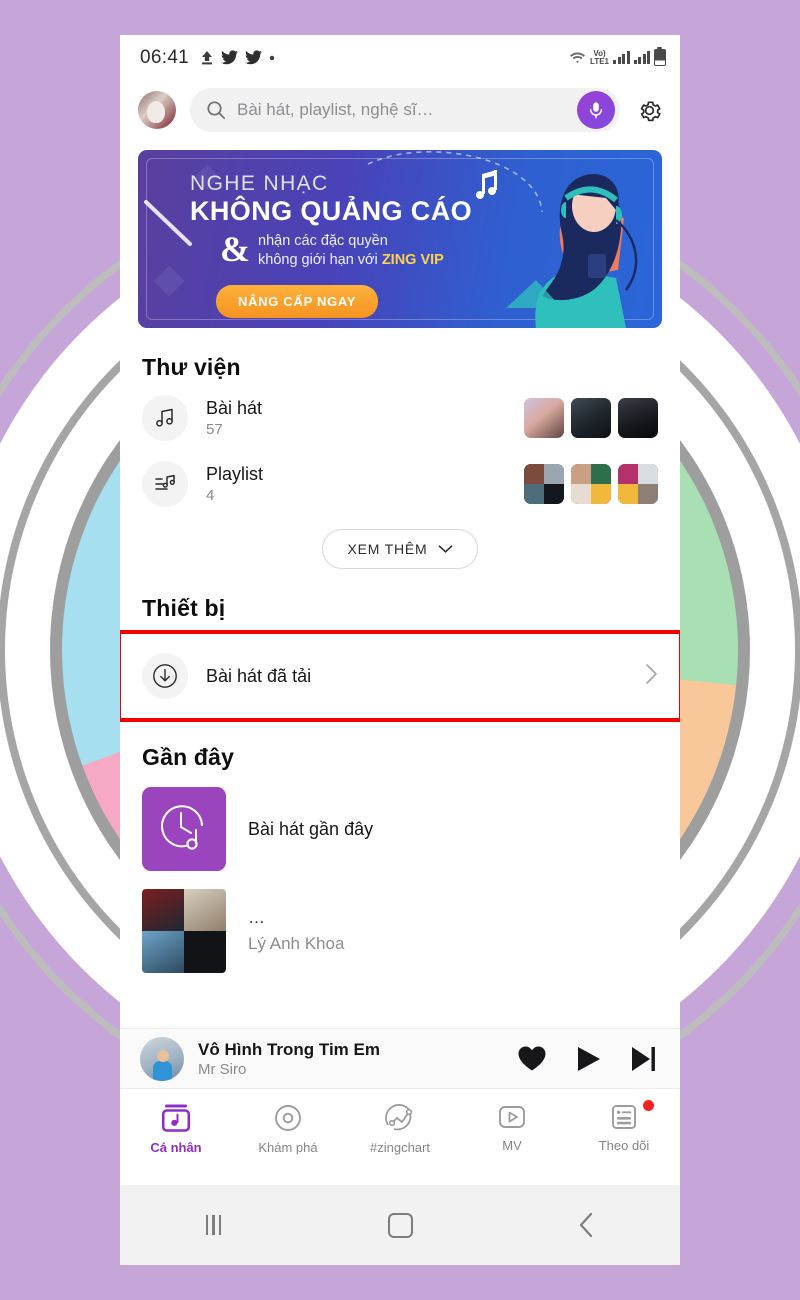  What do you see at coordinates (445, 549) in the screenshot?
I see `chevron-down-icon` at bounding box center [445, 549].